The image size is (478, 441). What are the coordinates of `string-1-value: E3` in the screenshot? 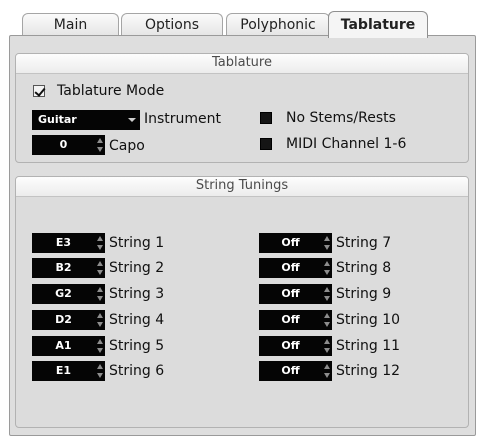 It's located at (63, 242).